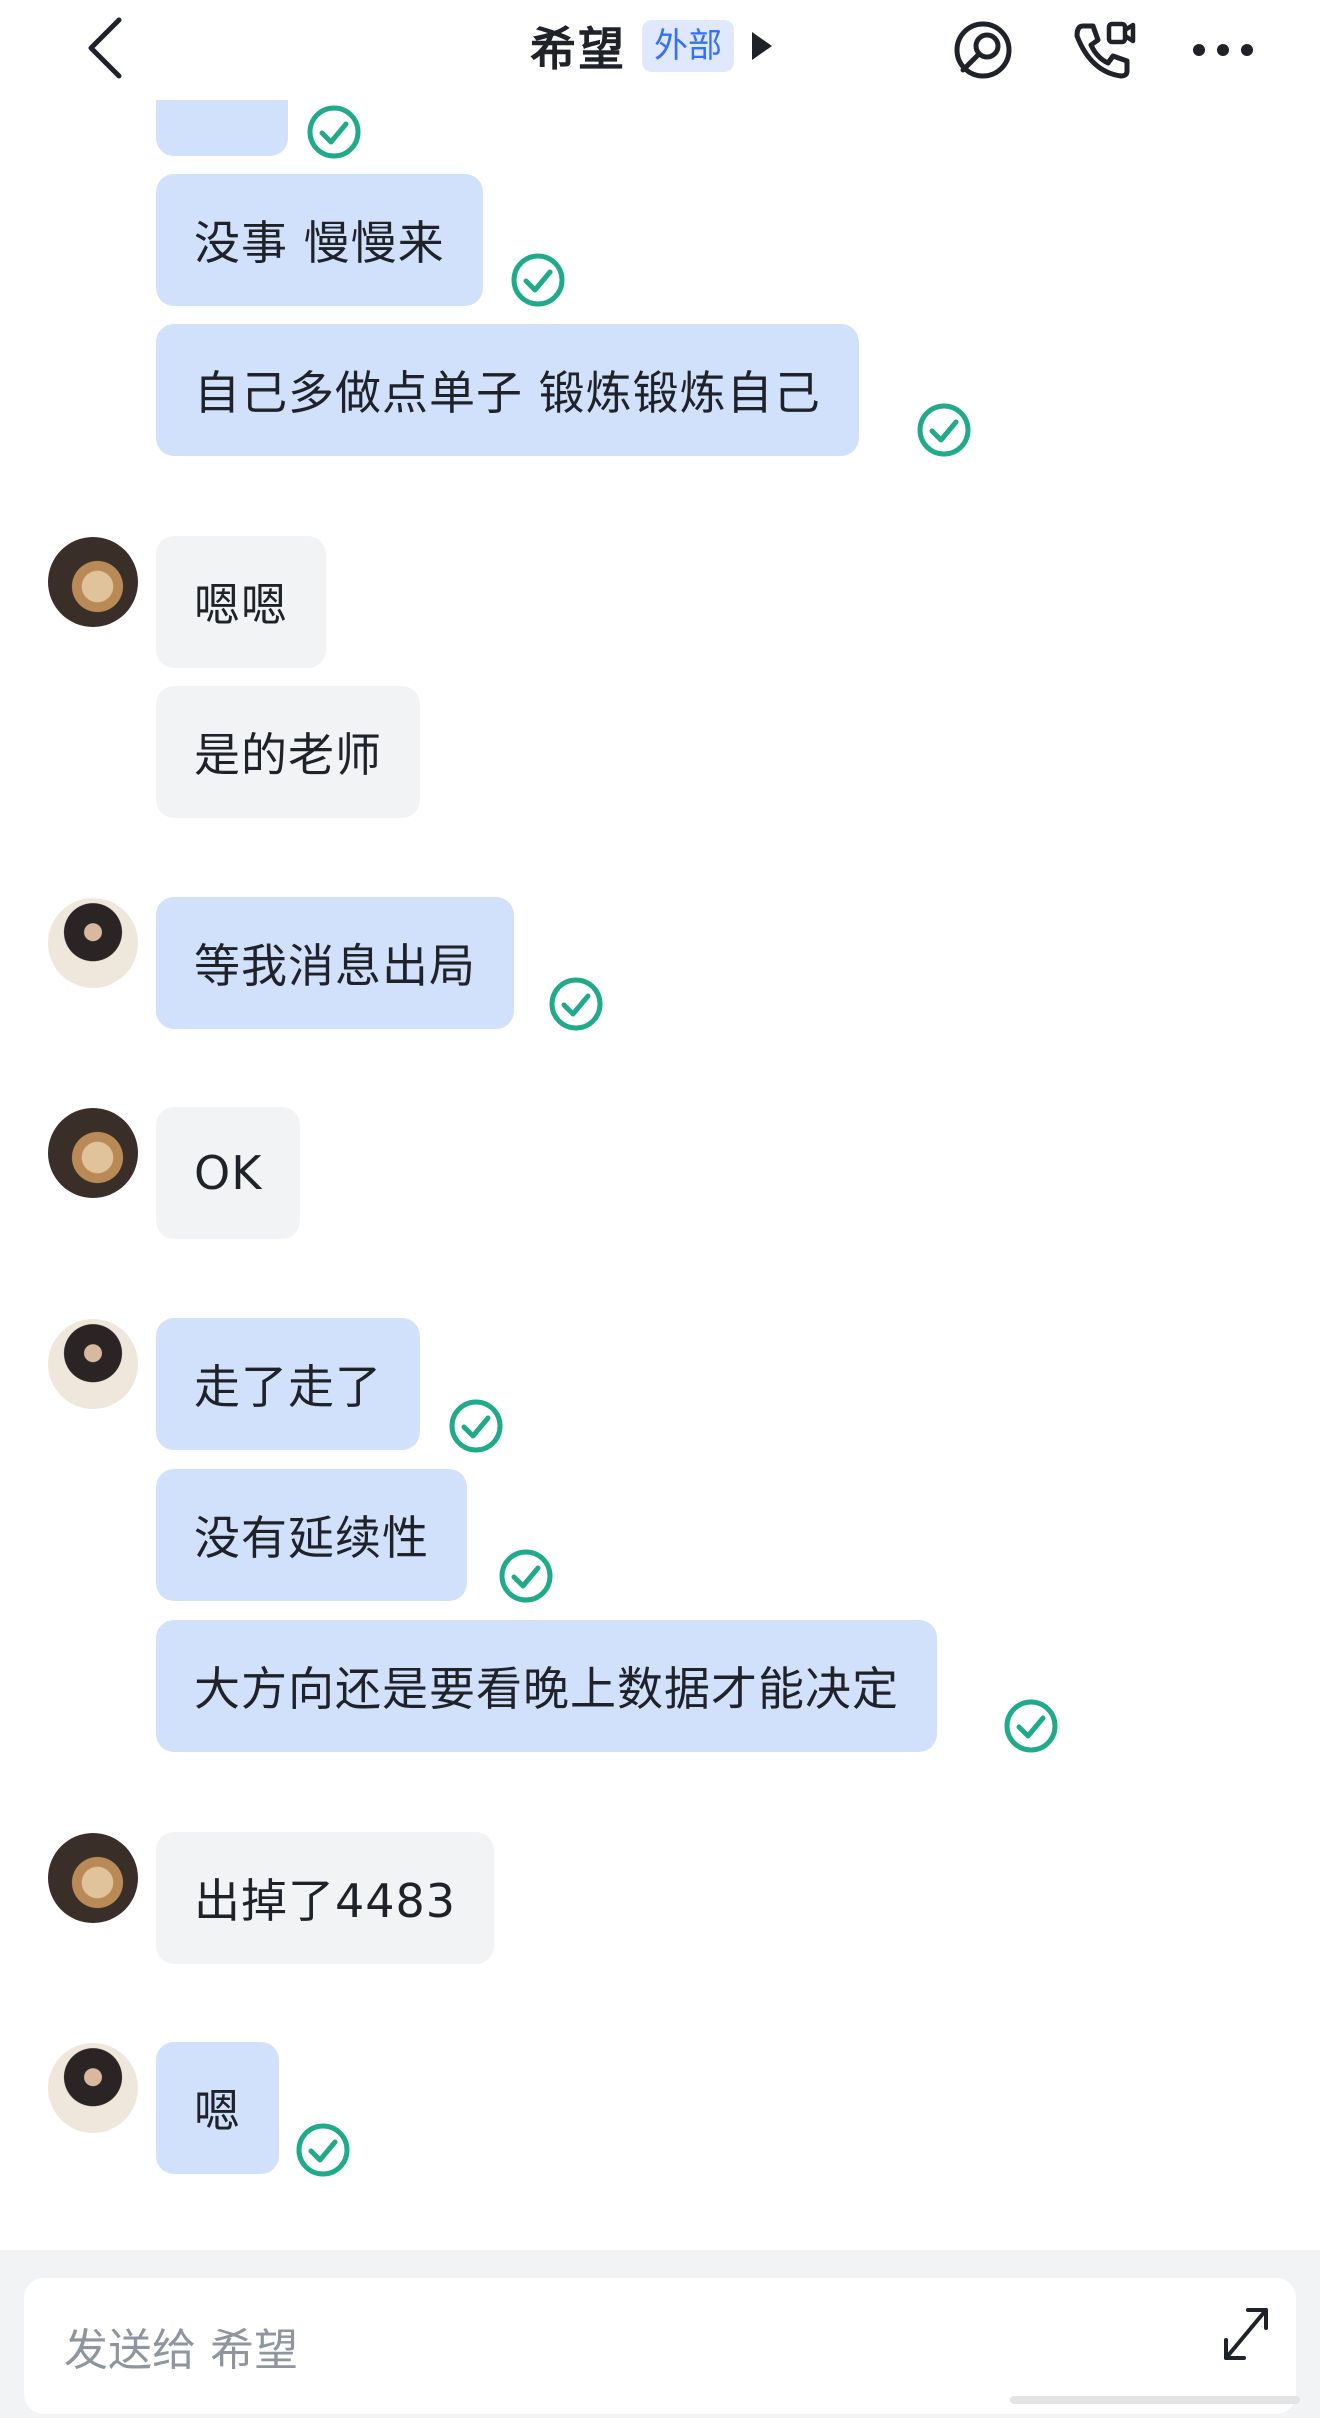 The image size is (1320, 2418). I want to click on message-bubble: OK, so click(228, 1173).